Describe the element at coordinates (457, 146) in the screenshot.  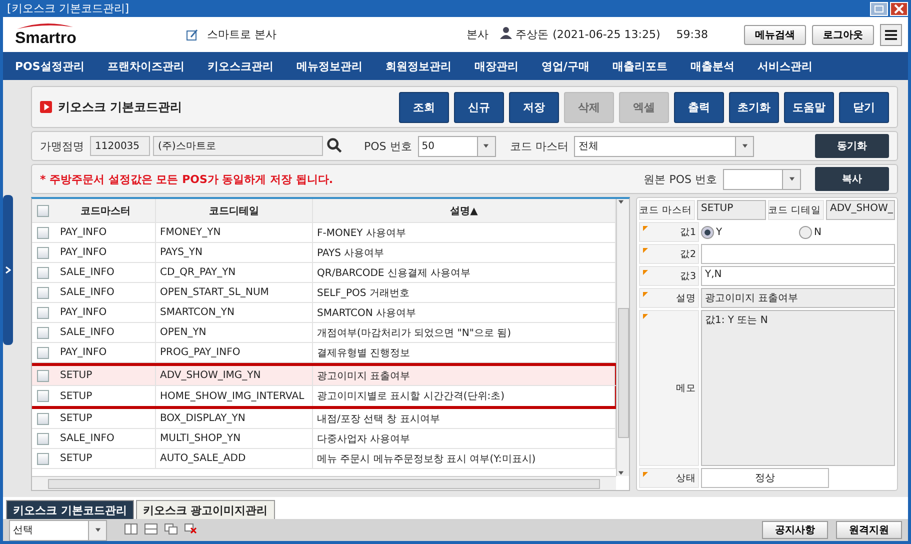
I see `pos-select: 50` at that location.